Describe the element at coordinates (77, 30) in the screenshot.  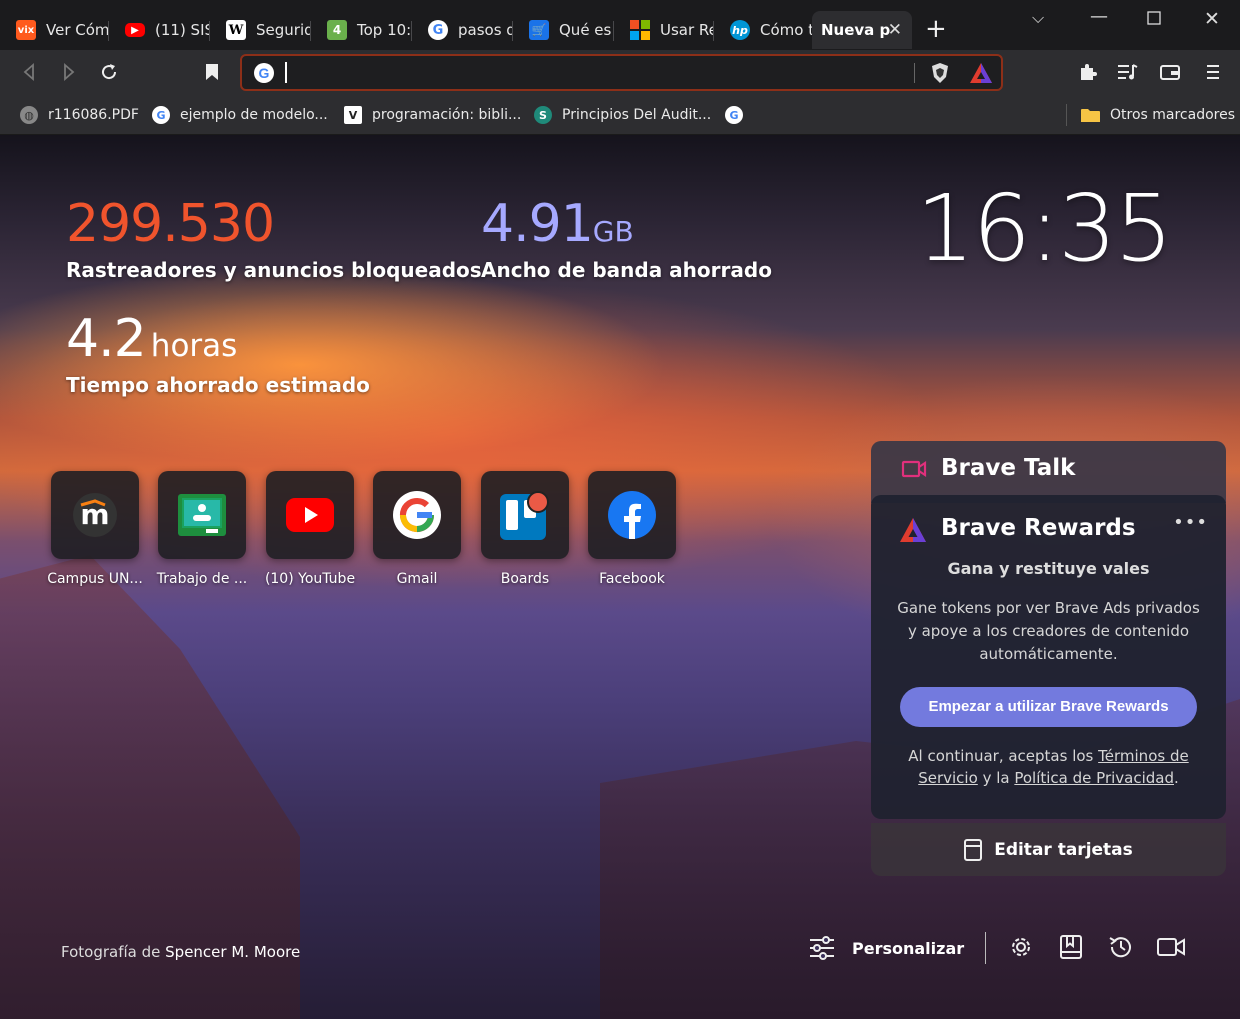
I see `tab-label: Ver Cóm` at that location.